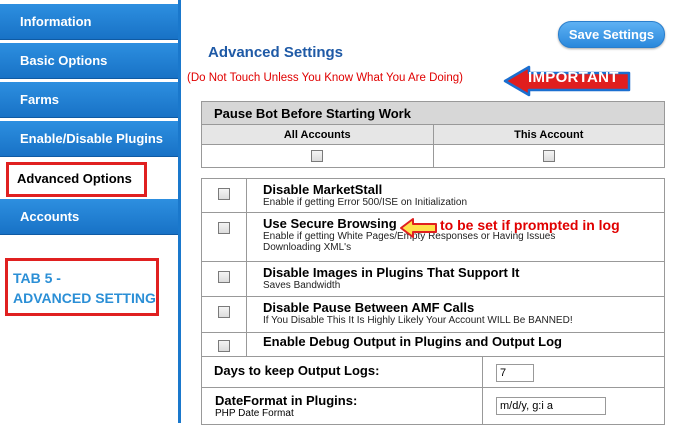  What do you see at coordinates (37, 278) in the screenshot?
I see `tab5-annotation-line1: TAB 5 -` at bounding box center [37, 278].